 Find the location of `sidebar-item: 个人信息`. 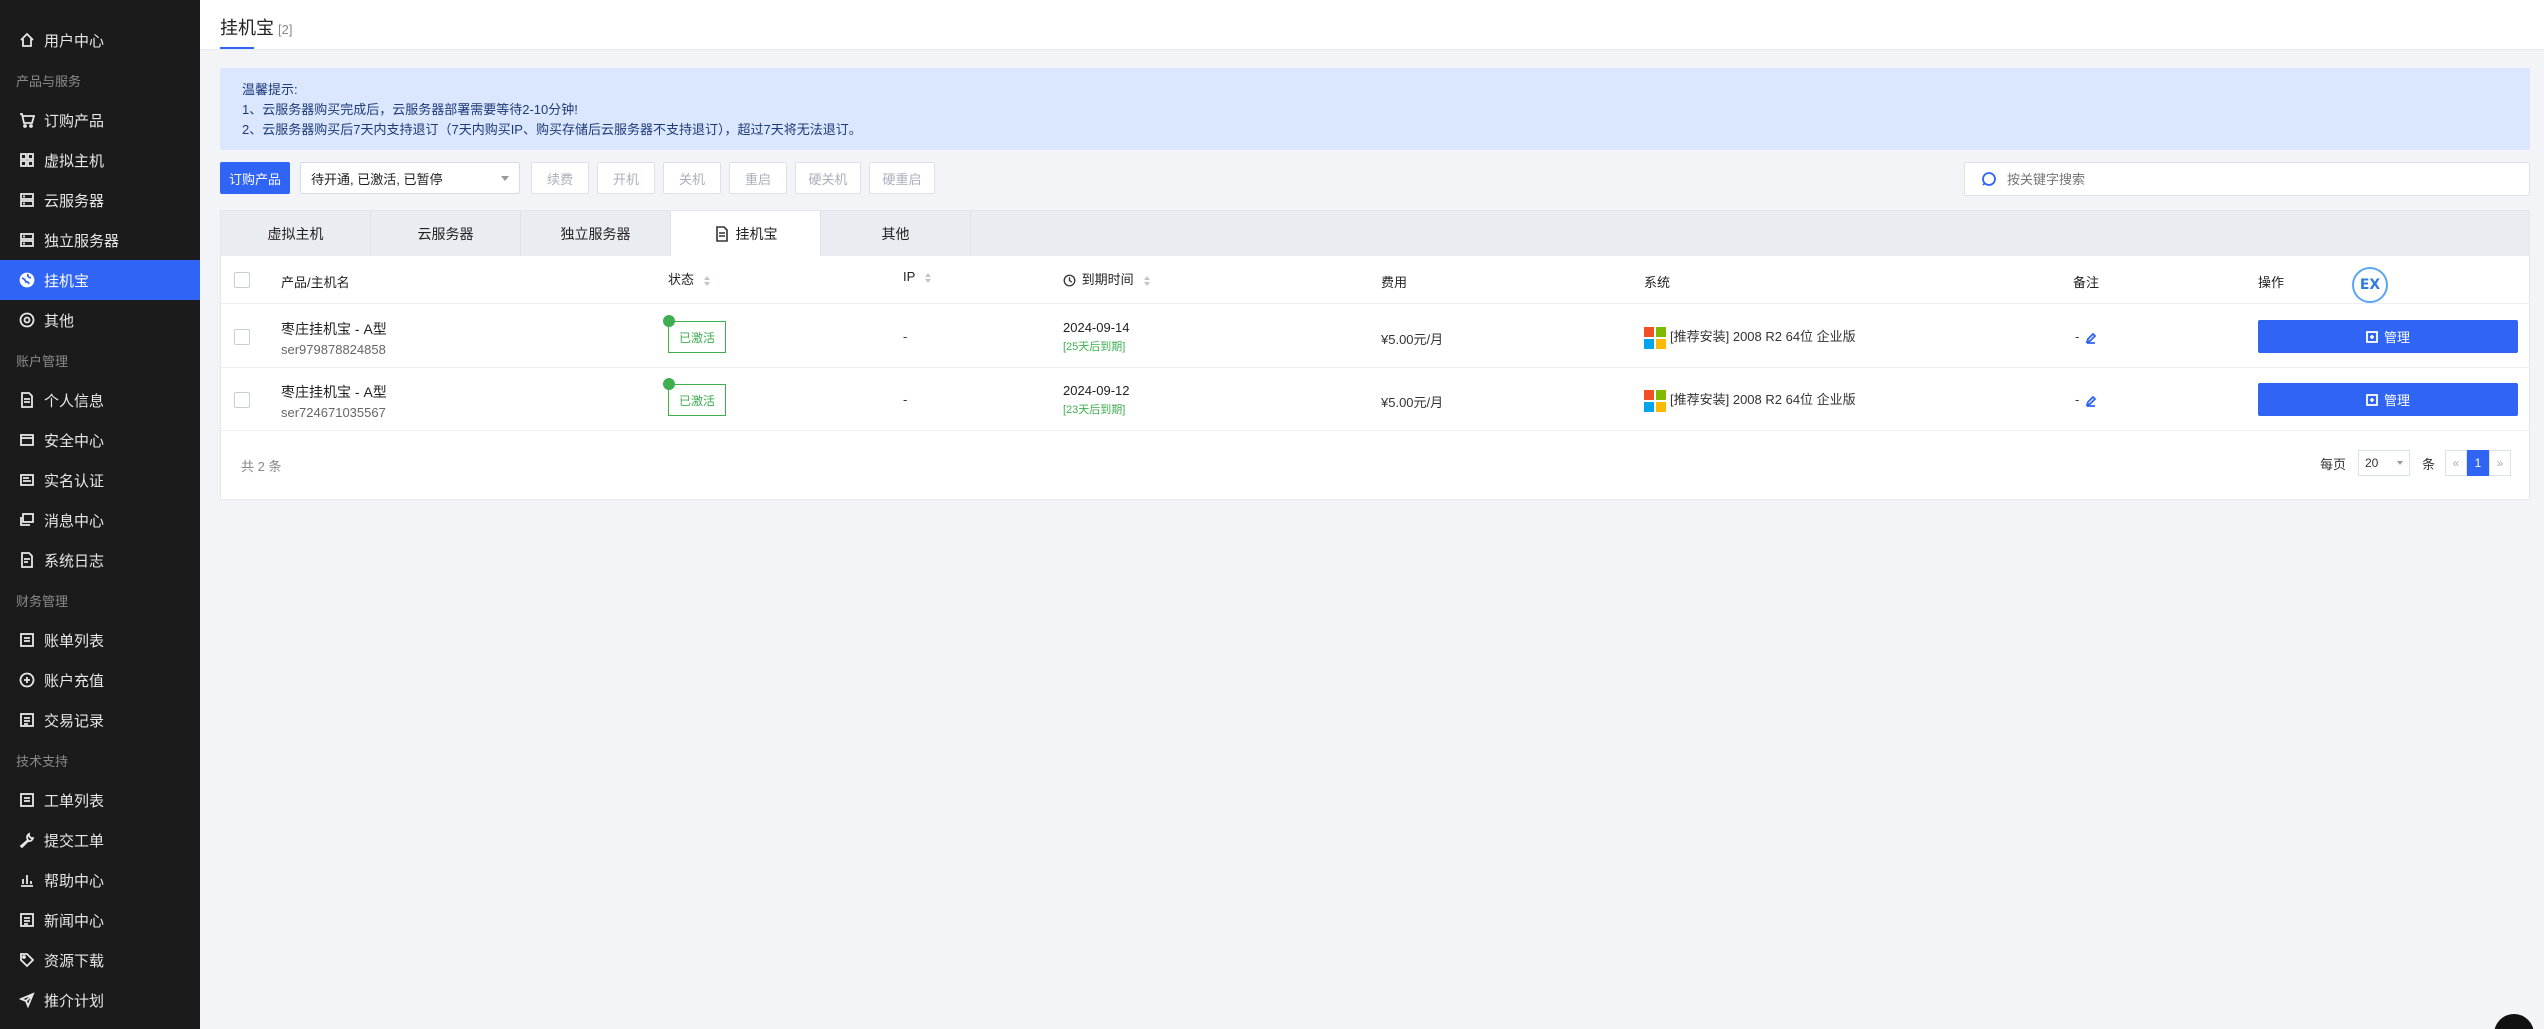

sidebar-item: 个人信息 is located at coordinates (100, 400).